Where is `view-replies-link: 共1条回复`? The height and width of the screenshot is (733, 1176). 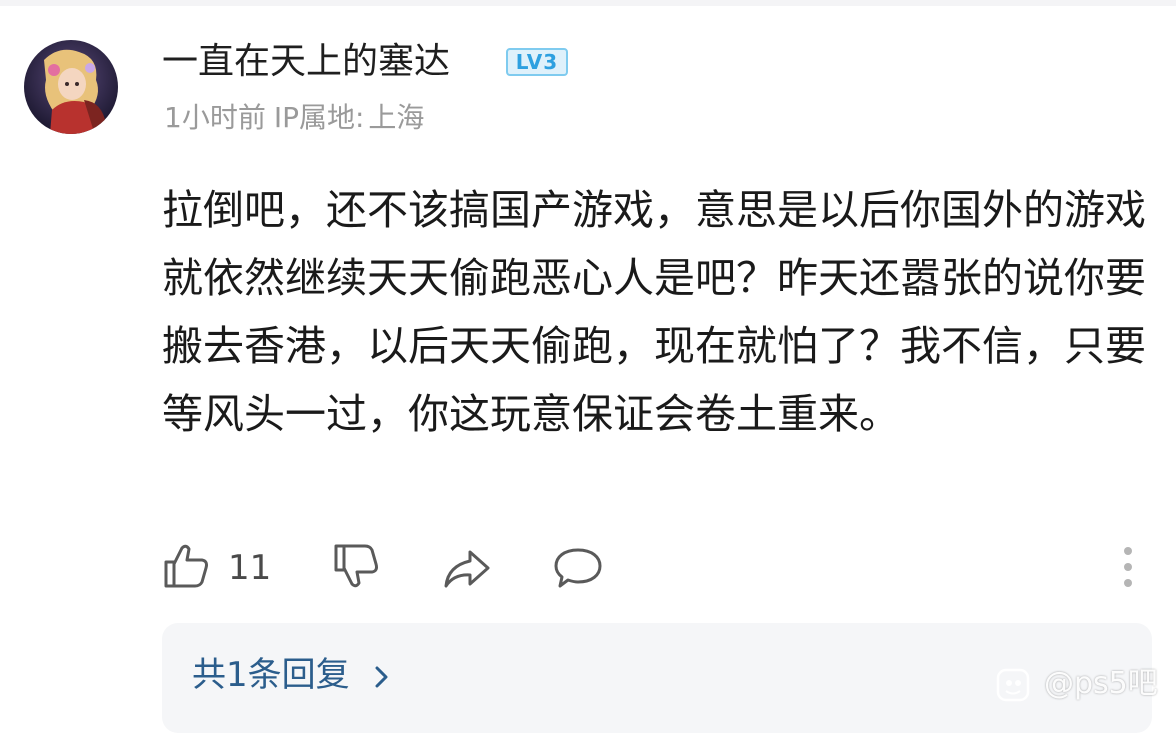
view-replies-link: 共1条回复 is located at coordinates (291, 675).